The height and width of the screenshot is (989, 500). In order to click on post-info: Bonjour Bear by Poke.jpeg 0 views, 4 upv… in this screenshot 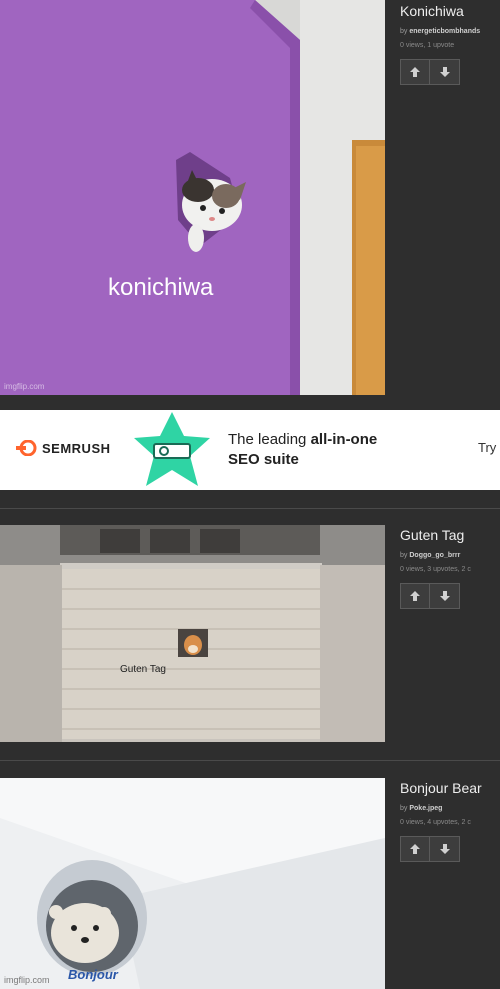, I will do `click(450, 821)`.